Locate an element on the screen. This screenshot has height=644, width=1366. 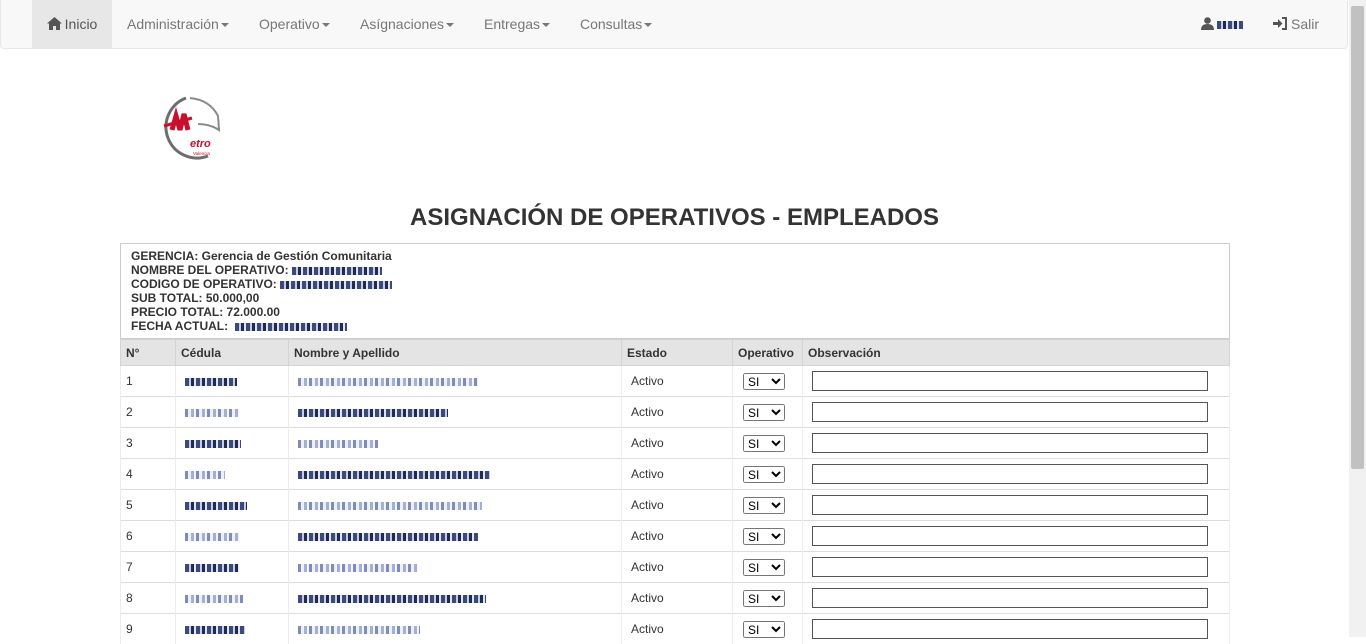
header-estado: Estado is located at coordinates (677, 353).